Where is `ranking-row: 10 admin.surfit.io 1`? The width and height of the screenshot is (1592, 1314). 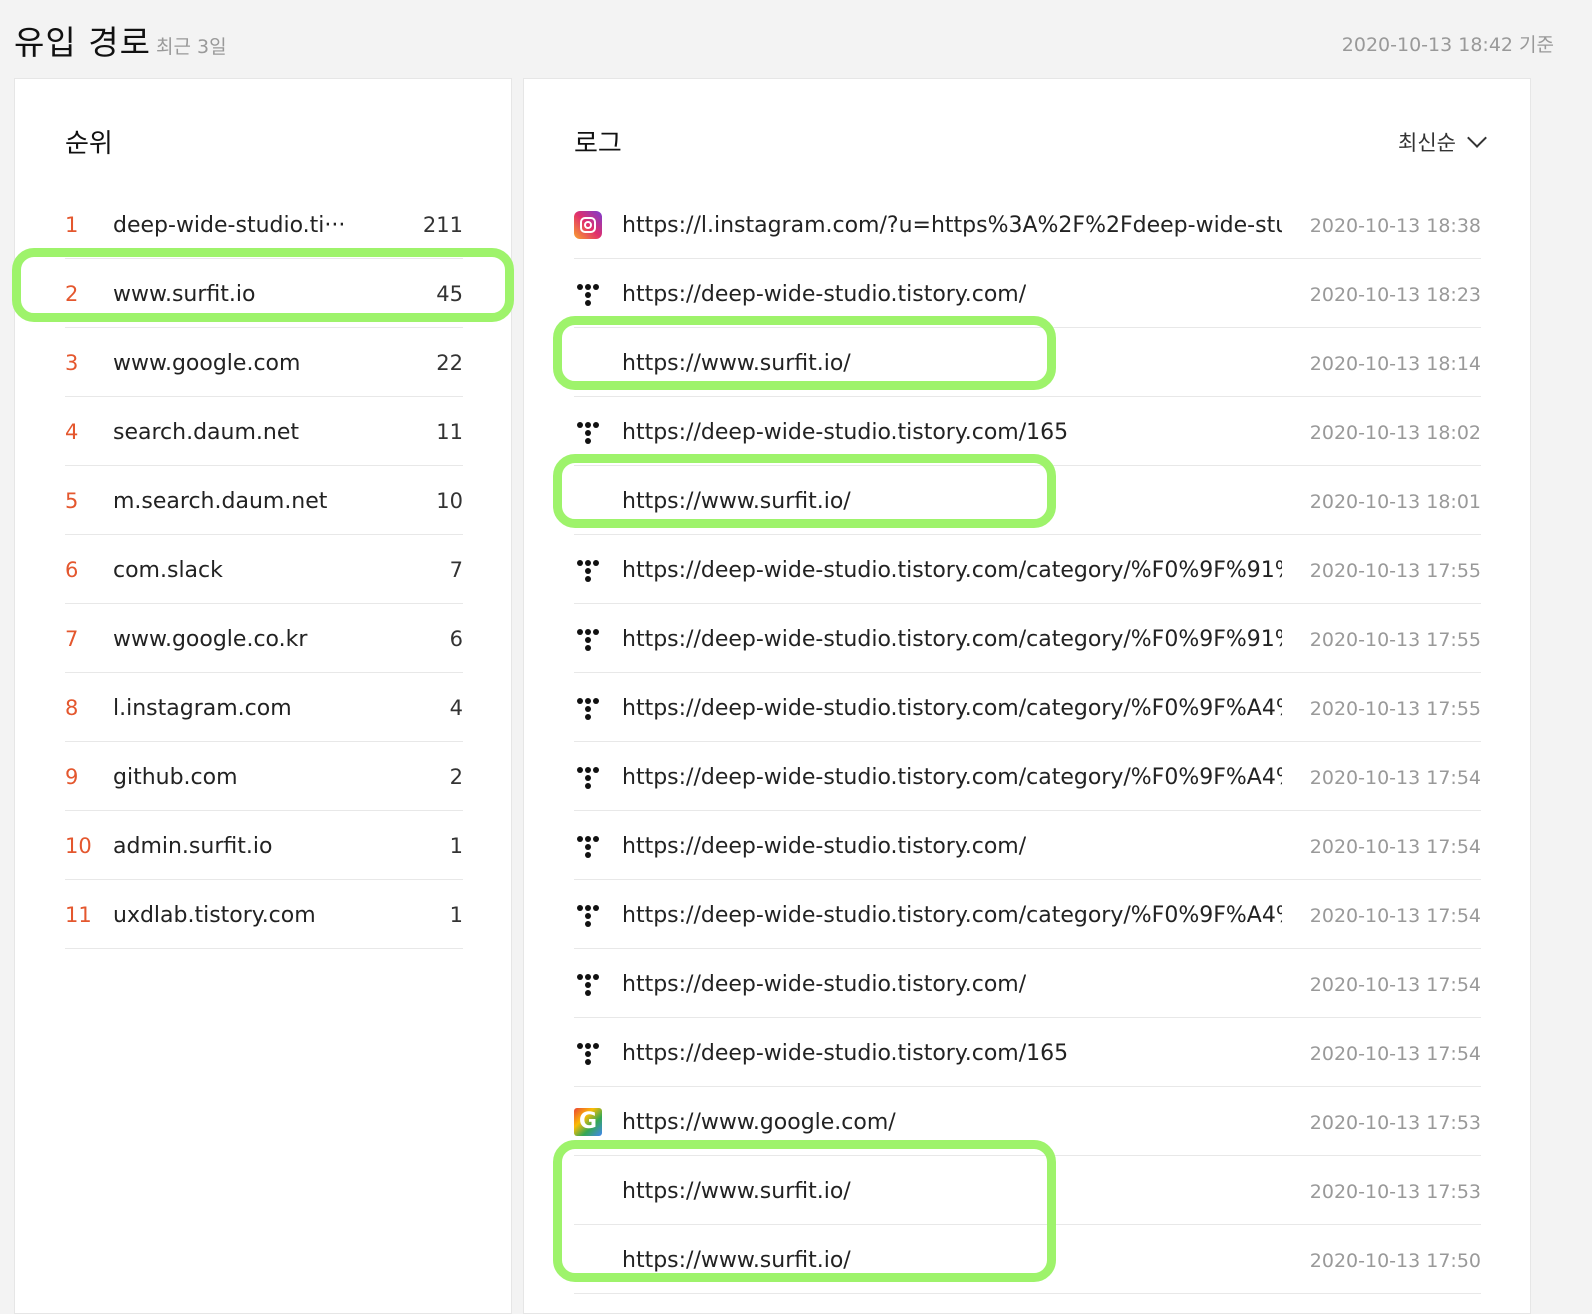 ranking-row: 10 admin.surfit.io 1 is located at coordinates (264, 846).